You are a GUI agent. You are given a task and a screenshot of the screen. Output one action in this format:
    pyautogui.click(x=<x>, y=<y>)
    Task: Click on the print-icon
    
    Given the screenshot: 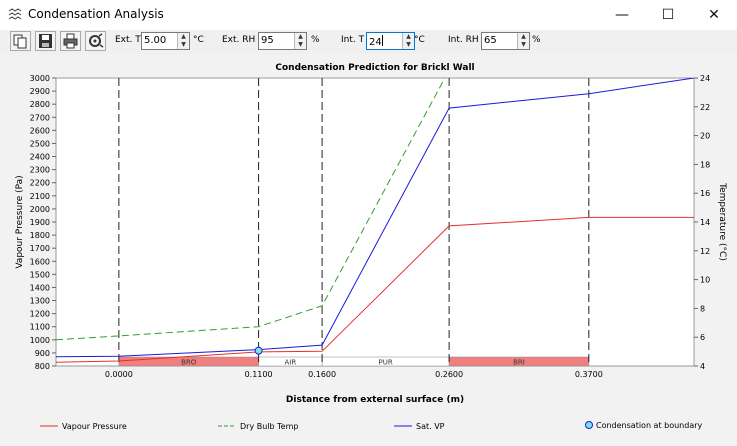 What is the action you would take?
    pyautogui.click(x=70, y=41)
    